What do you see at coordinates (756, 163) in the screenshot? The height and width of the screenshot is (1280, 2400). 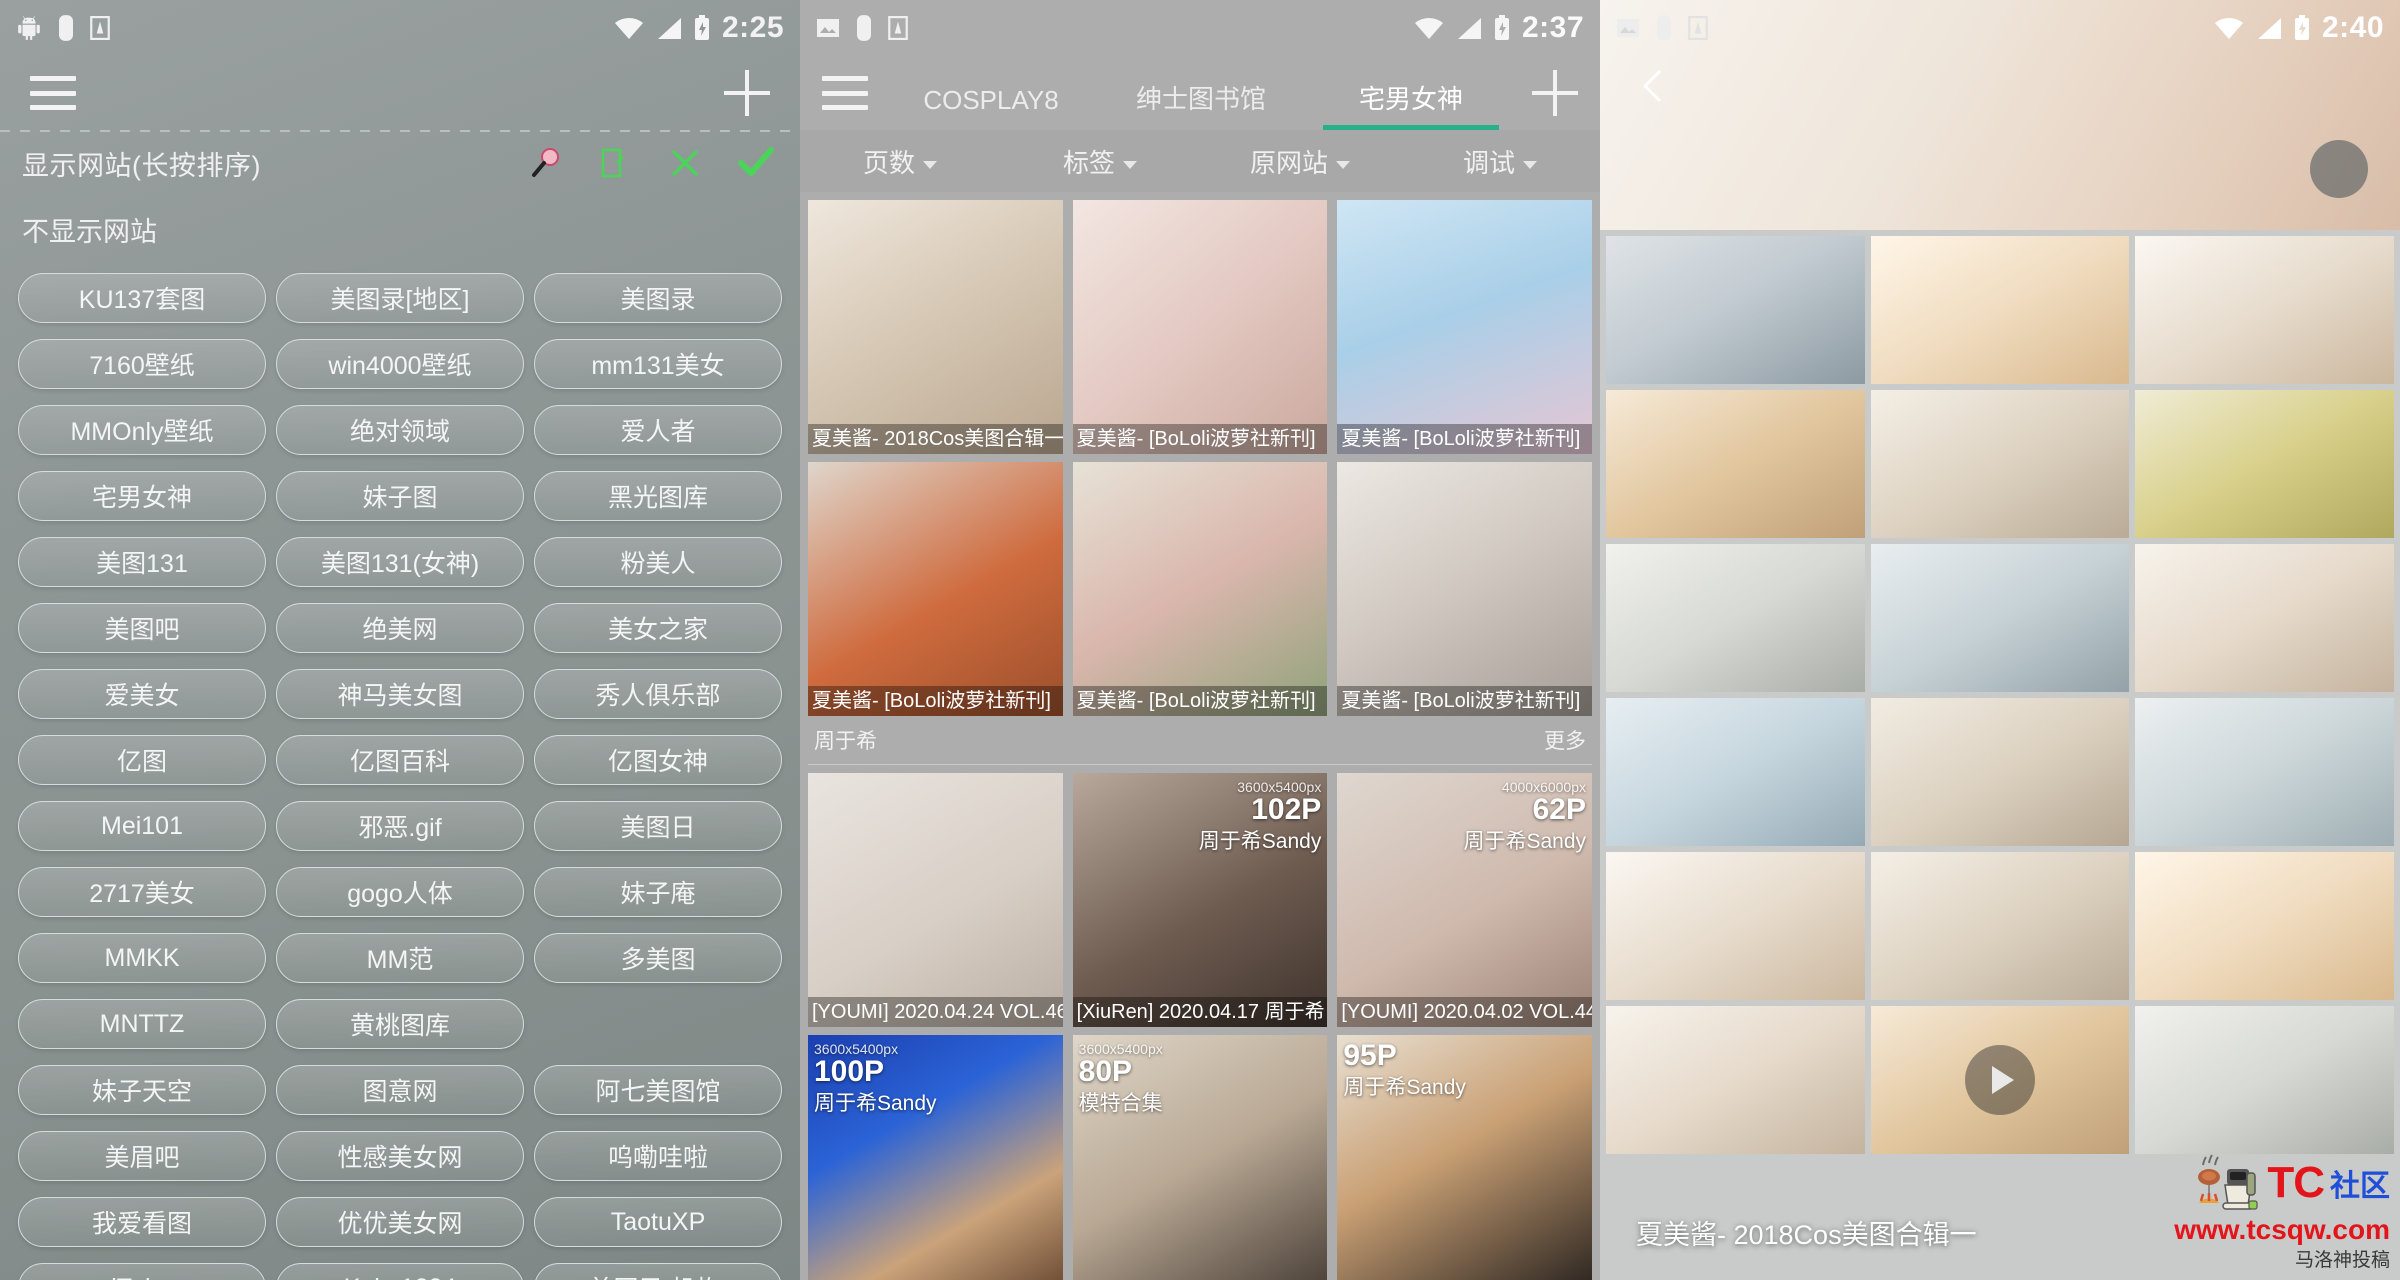 I see `check-icon` at bounding box center [756, 163].